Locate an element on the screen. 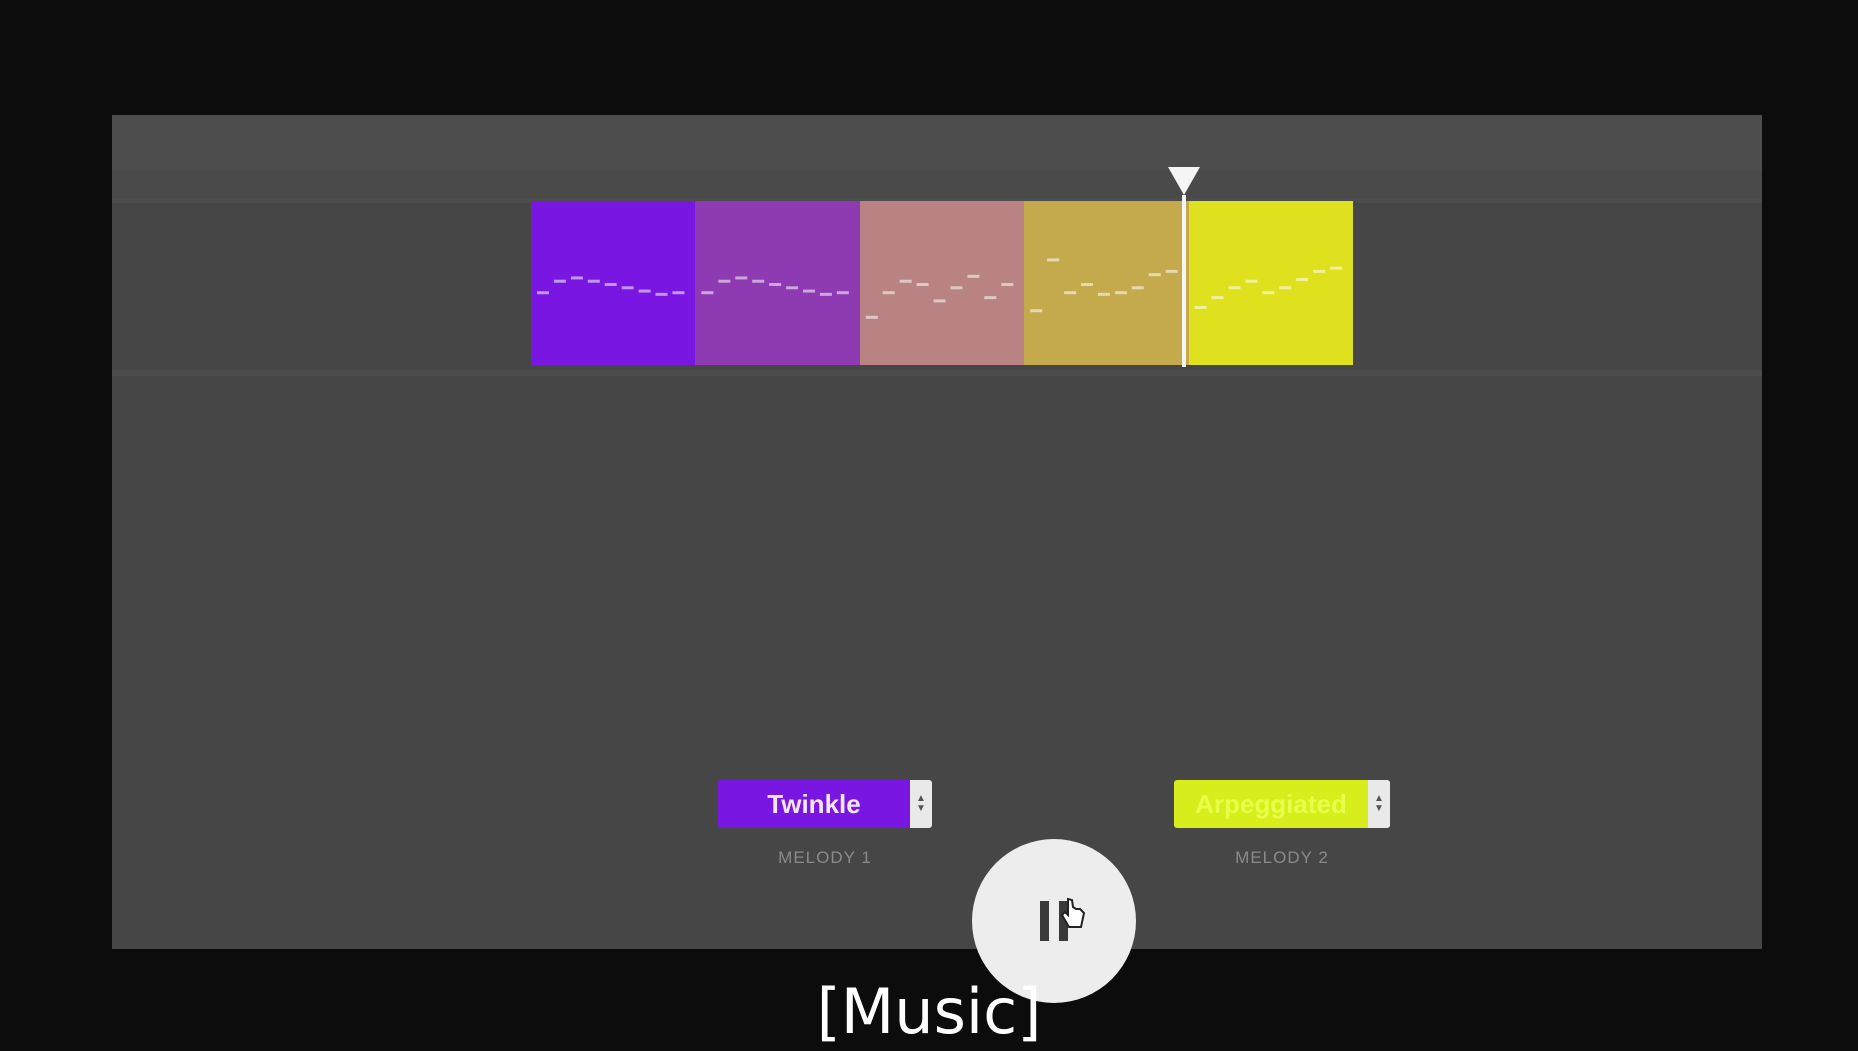 The height and width of the screenshot is (1051, 1858). playhead-marker-icon is located at coordinates (1184, 181).